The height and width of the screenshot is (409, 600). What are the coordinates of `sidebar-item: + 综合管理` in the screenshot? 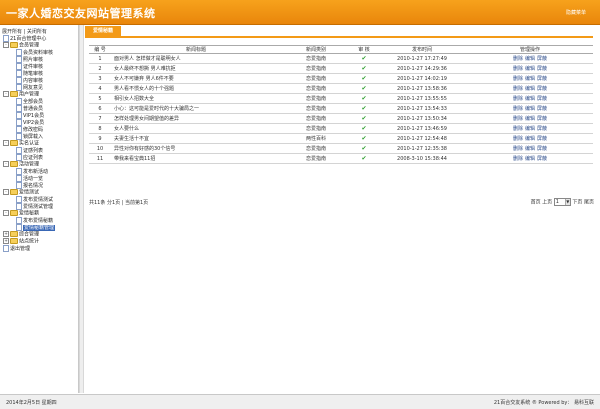 It's located at (40, 234).